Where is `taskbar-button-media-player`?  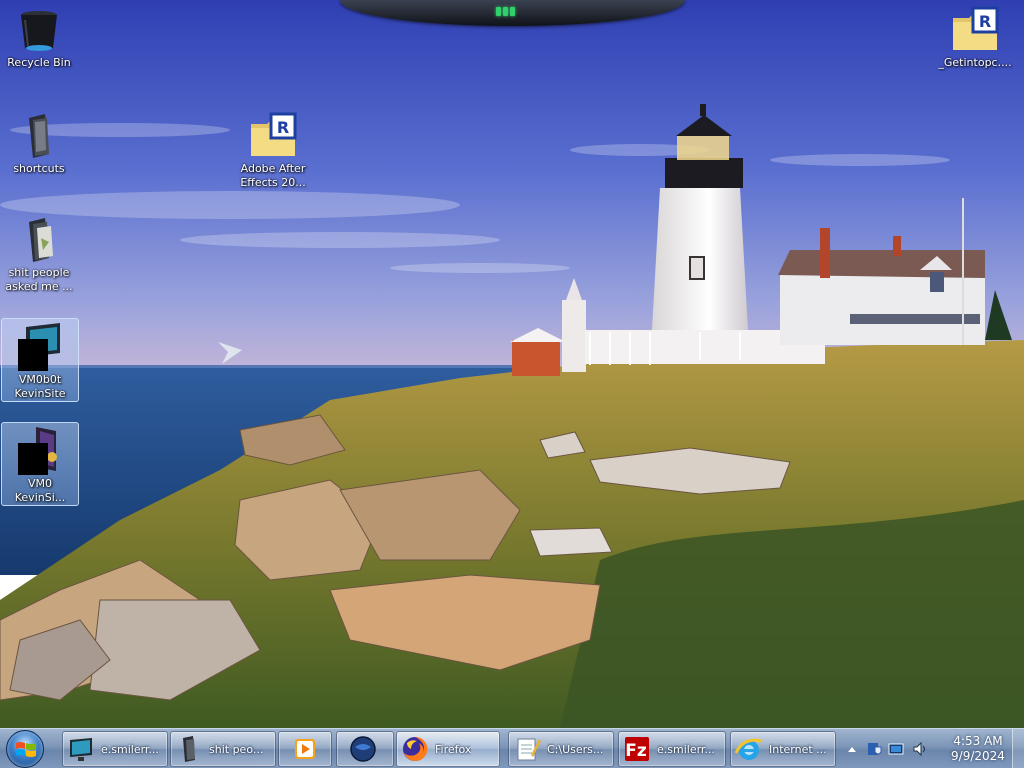
taskbar-button-media-player is located at coordinates (305, 749).